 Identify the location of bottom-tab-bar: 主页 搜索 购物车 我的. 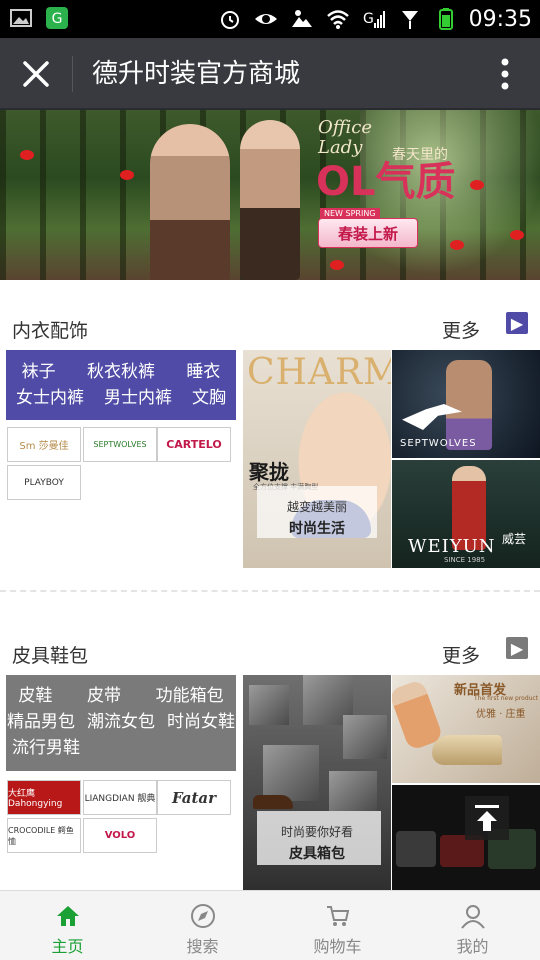
(270, 925).